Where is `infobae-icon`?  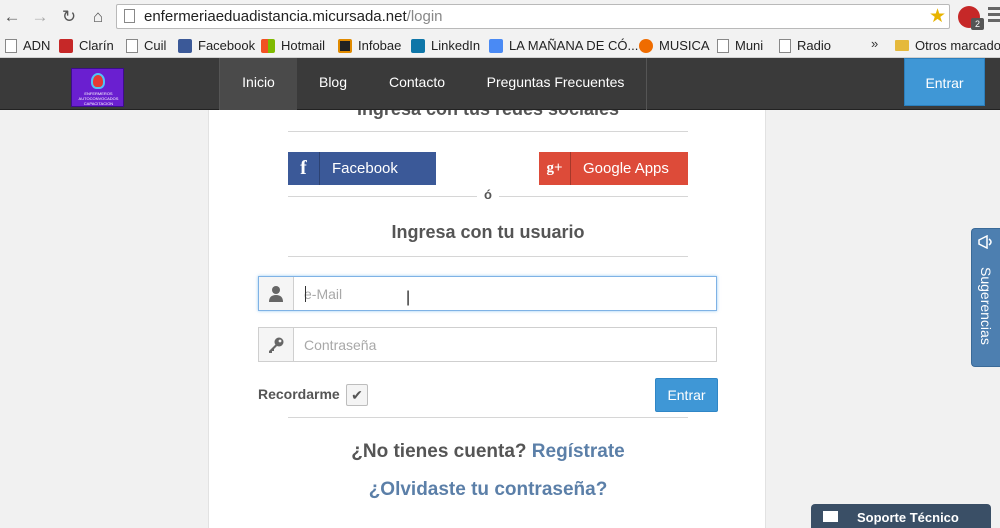
infobae-icon is located at coordinates (345, 45).